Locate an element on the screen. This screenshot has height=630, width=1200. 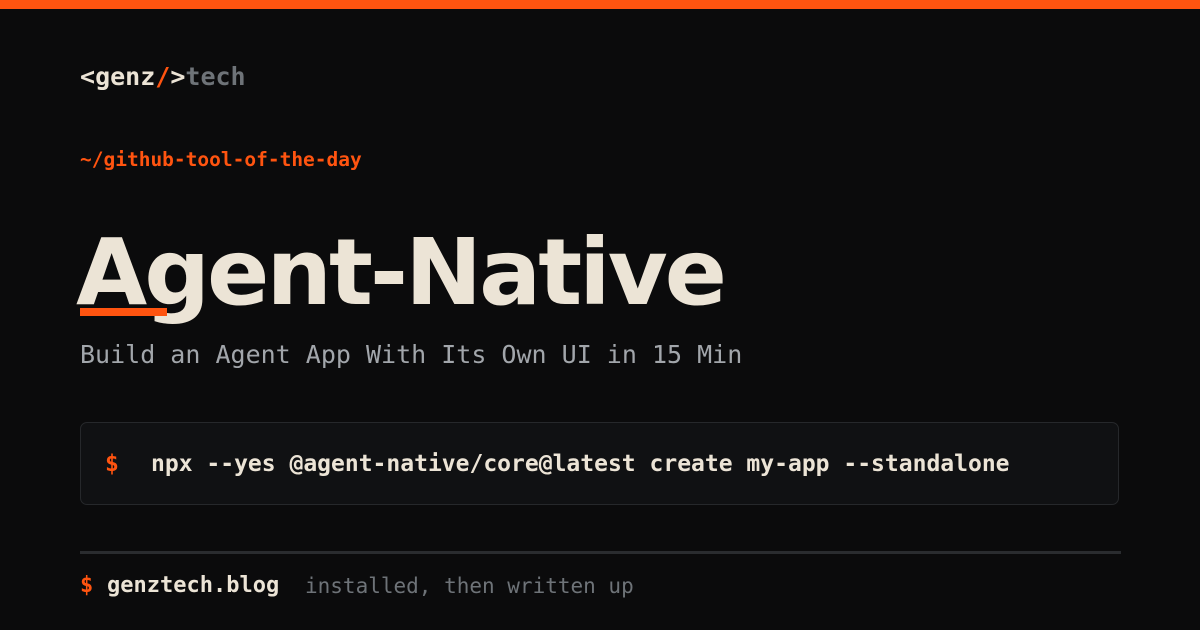
brand-logo: <genz/>tech is located at coordinates (163, 77).